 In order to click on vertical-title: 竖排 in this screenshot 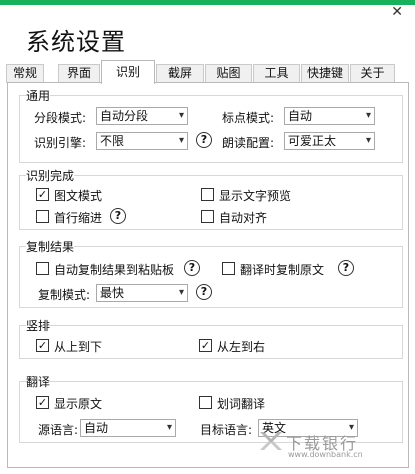, I will do `click(38, 325)`.